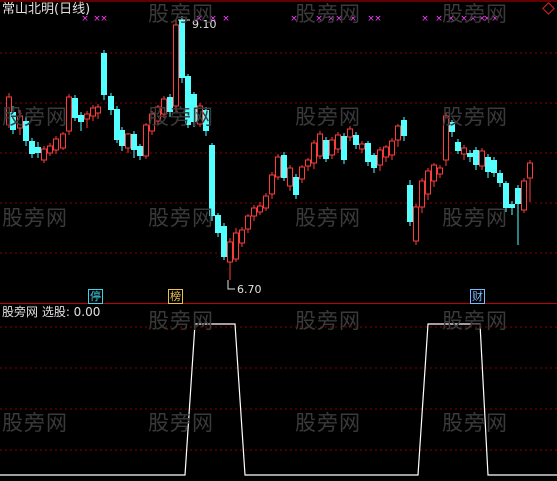 The width and height of the screenshot is (557, 481). Describe the element at coordinates (231, 285) in the screenshot. I see `low-price-leader` at that location.